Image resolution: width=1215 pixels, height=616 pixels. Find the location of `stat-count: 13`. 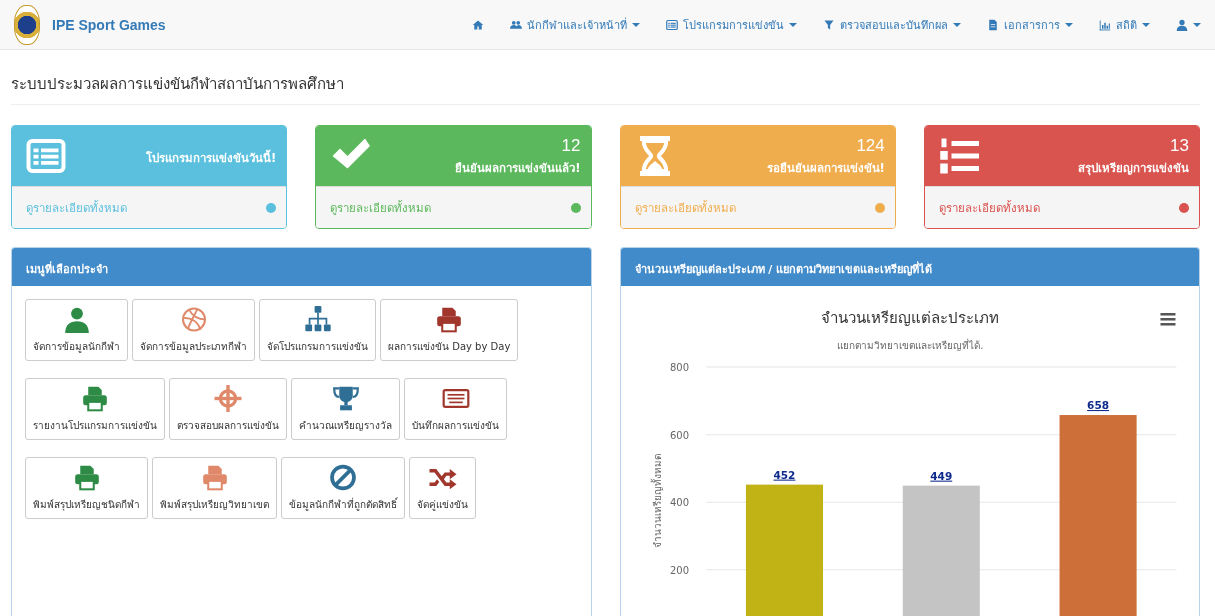

stat-count: 13 is located at coordinates (1179, 145).